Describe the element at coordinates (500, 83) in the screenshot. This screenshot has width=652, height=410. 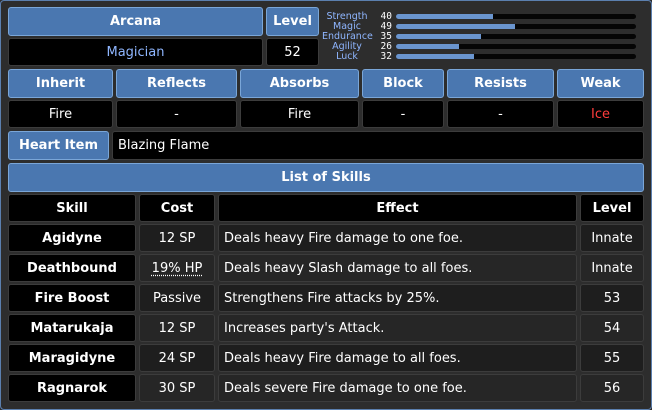
I see `affinity-header-resists: Resists` at that location.